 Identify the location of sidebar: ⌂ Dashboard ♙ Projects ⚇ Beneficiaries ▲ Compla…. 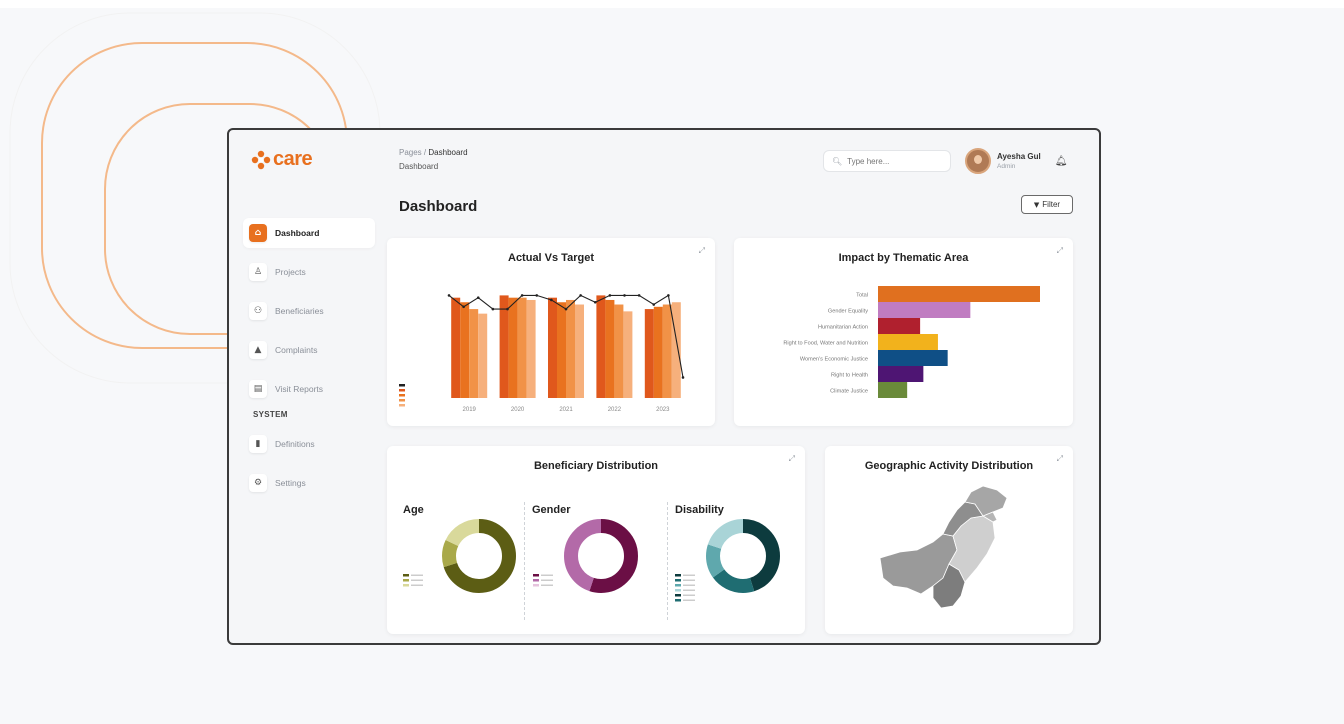
(309, 362).